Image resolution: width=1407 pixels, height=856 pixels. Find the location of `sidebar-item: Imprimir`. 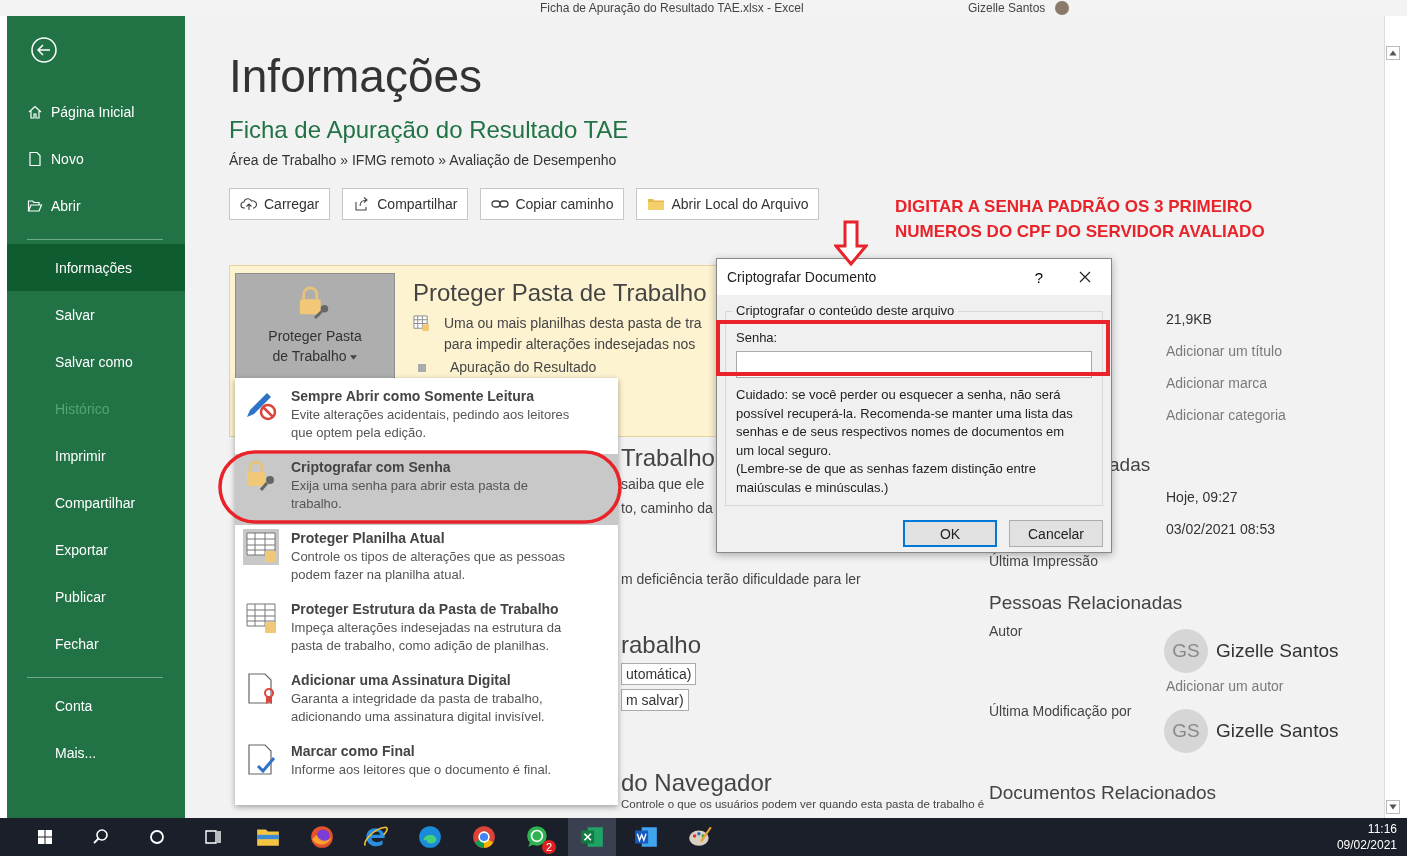

sidebar-item: Imprimir is located at coordinates (96, 455).